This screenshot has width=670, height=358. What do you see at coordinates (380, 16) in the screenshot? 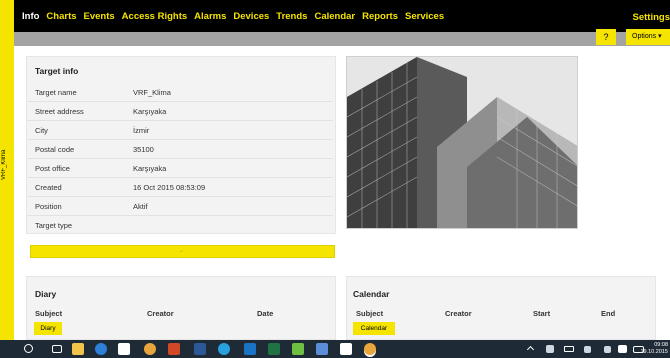
I see `nav-reports: Reports` at bounding box center [380, 16].